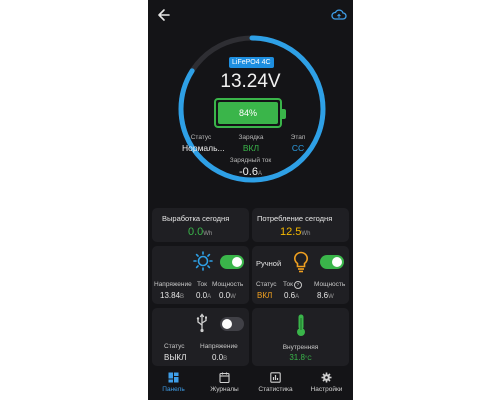 The height and width of the screenshot is (400, 500). I want to click on charge-current-label: Зарядный ток, so click(250, 160).